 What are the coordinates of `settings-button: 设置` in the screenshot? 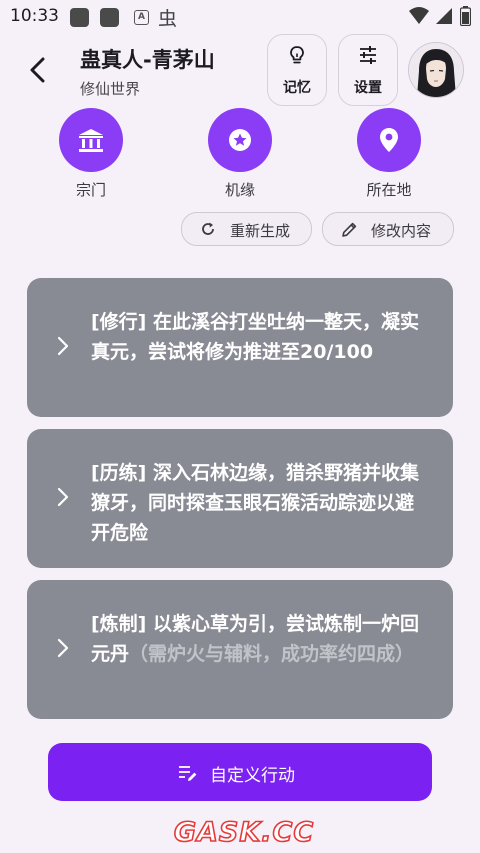 It's located at (368, 70).